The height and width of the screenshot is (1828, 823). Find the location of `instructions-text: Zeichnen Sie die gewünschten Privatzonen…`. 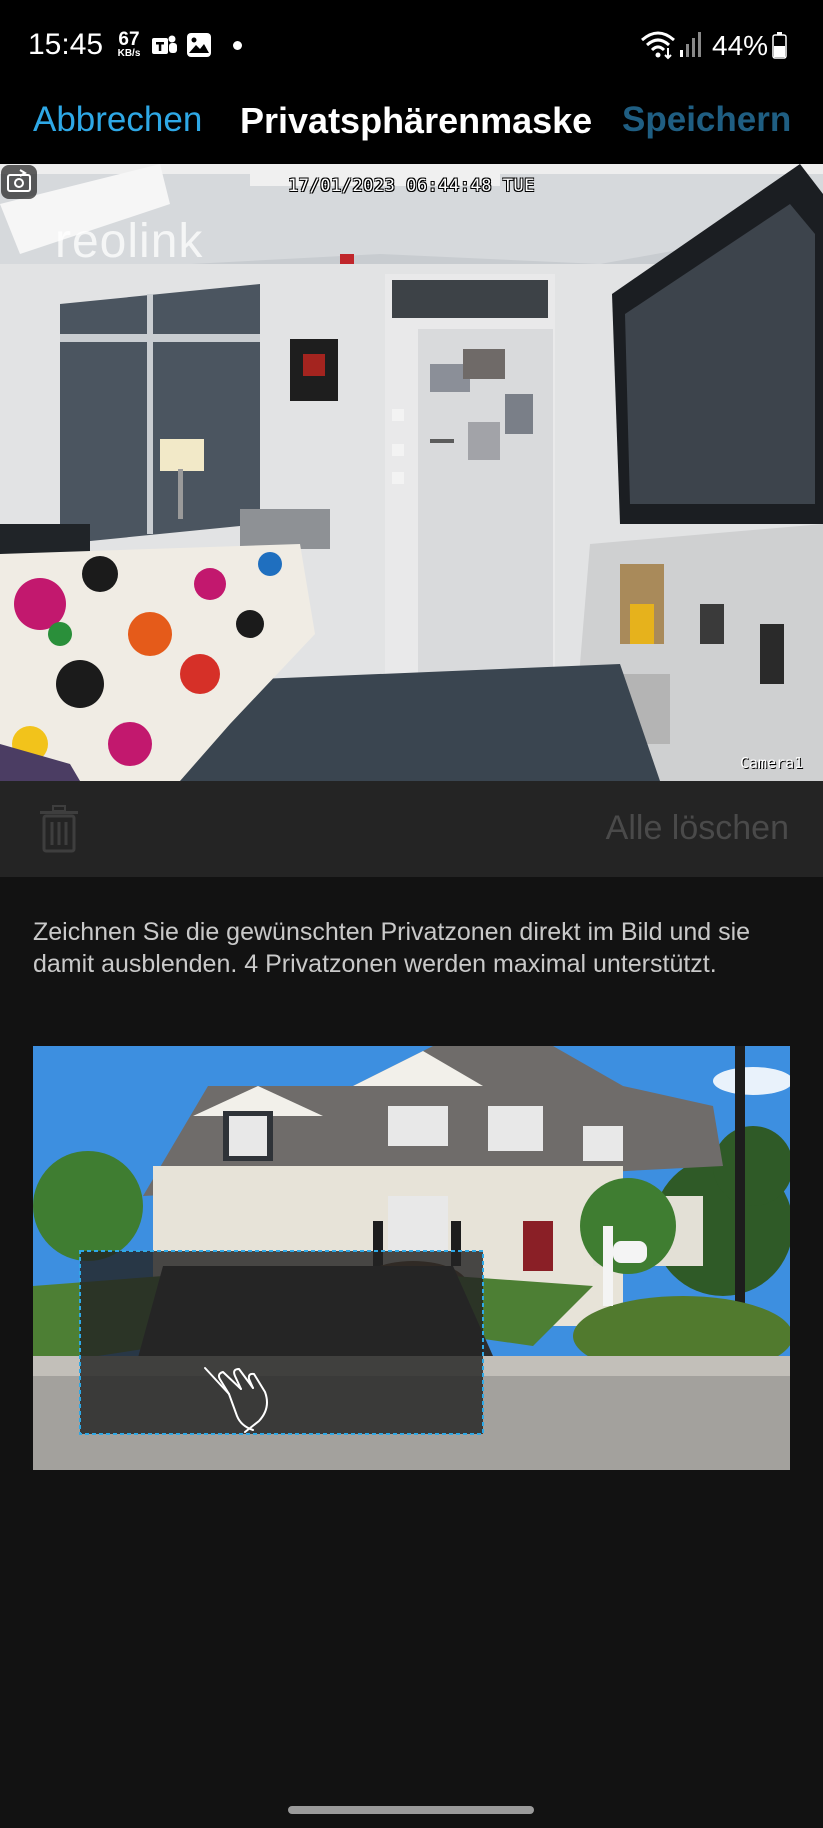

instructions-text: Zeichnen Sie die gewünschten Privatzonen… is located at coordinates (392, 948).